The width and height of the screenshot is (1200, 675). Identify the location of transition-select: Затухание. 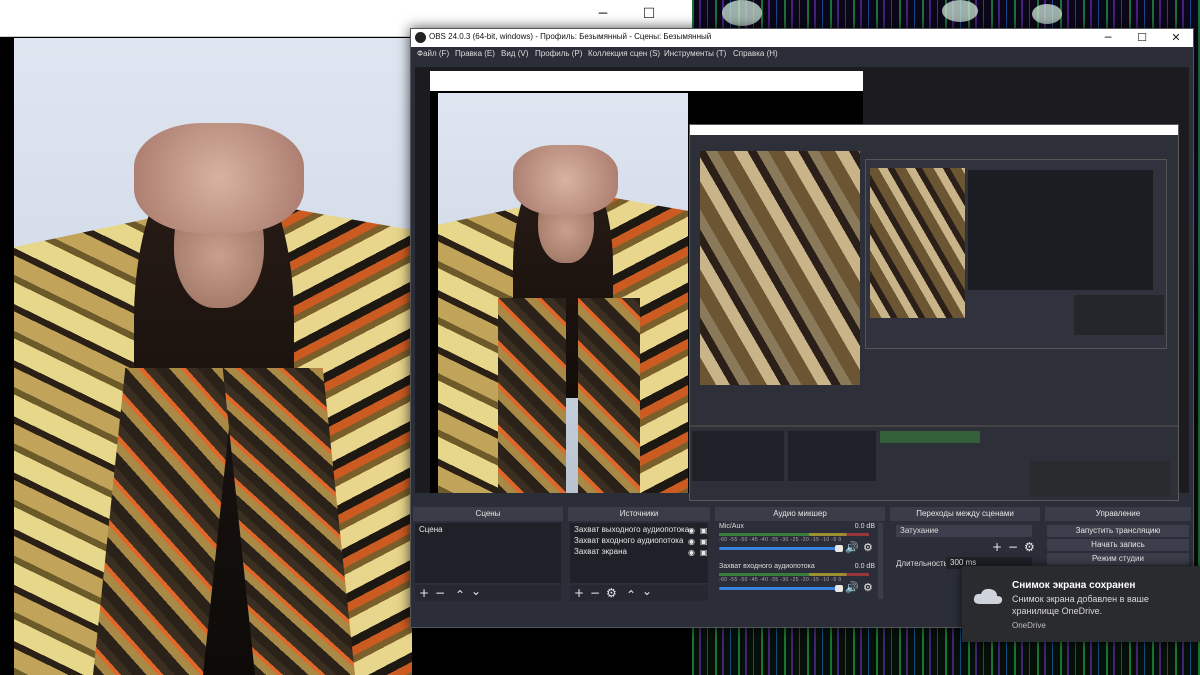
(964, 531).